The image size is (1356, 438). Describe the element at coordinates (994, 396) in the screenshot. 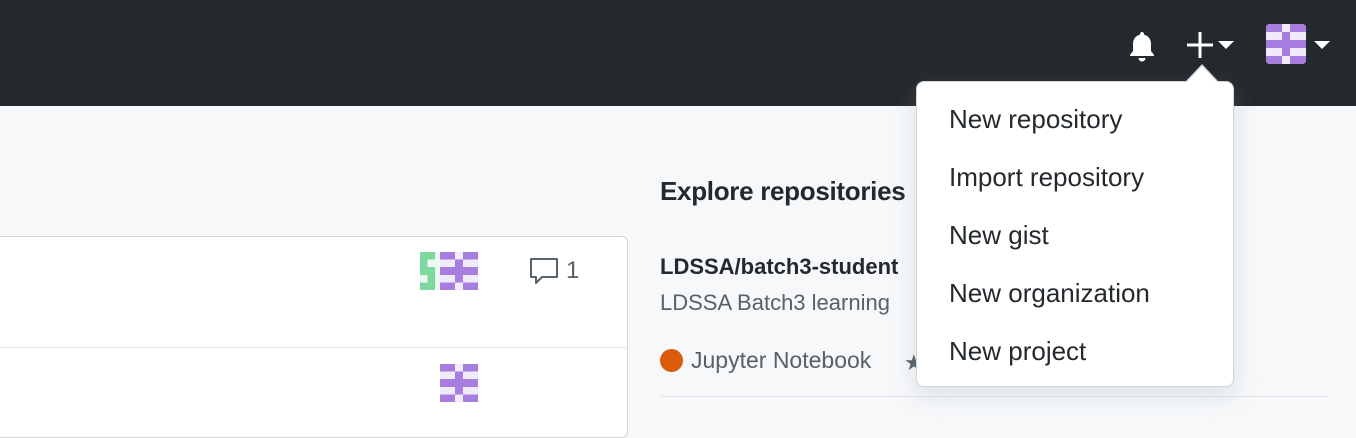

I see `explore-divider` at that location.